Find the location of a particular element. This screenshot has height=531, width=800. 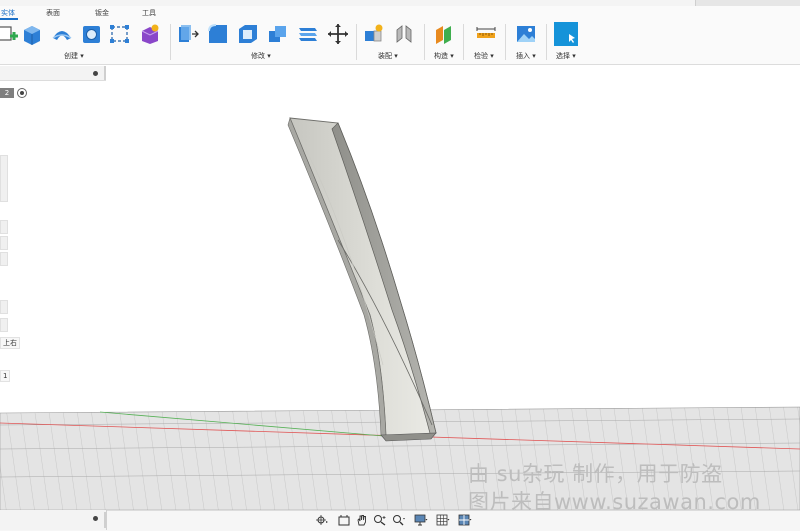

comments-panel is located at coordinates (53, 520).